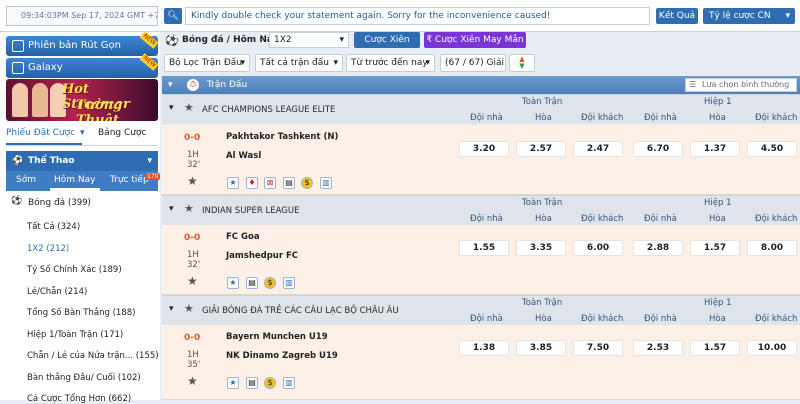 The image size is (800, 404). What do you see at coordinates (658, 149) in the screenshot?
I see `odds-h1-home: 6.70` at bounding box center [658, 149].